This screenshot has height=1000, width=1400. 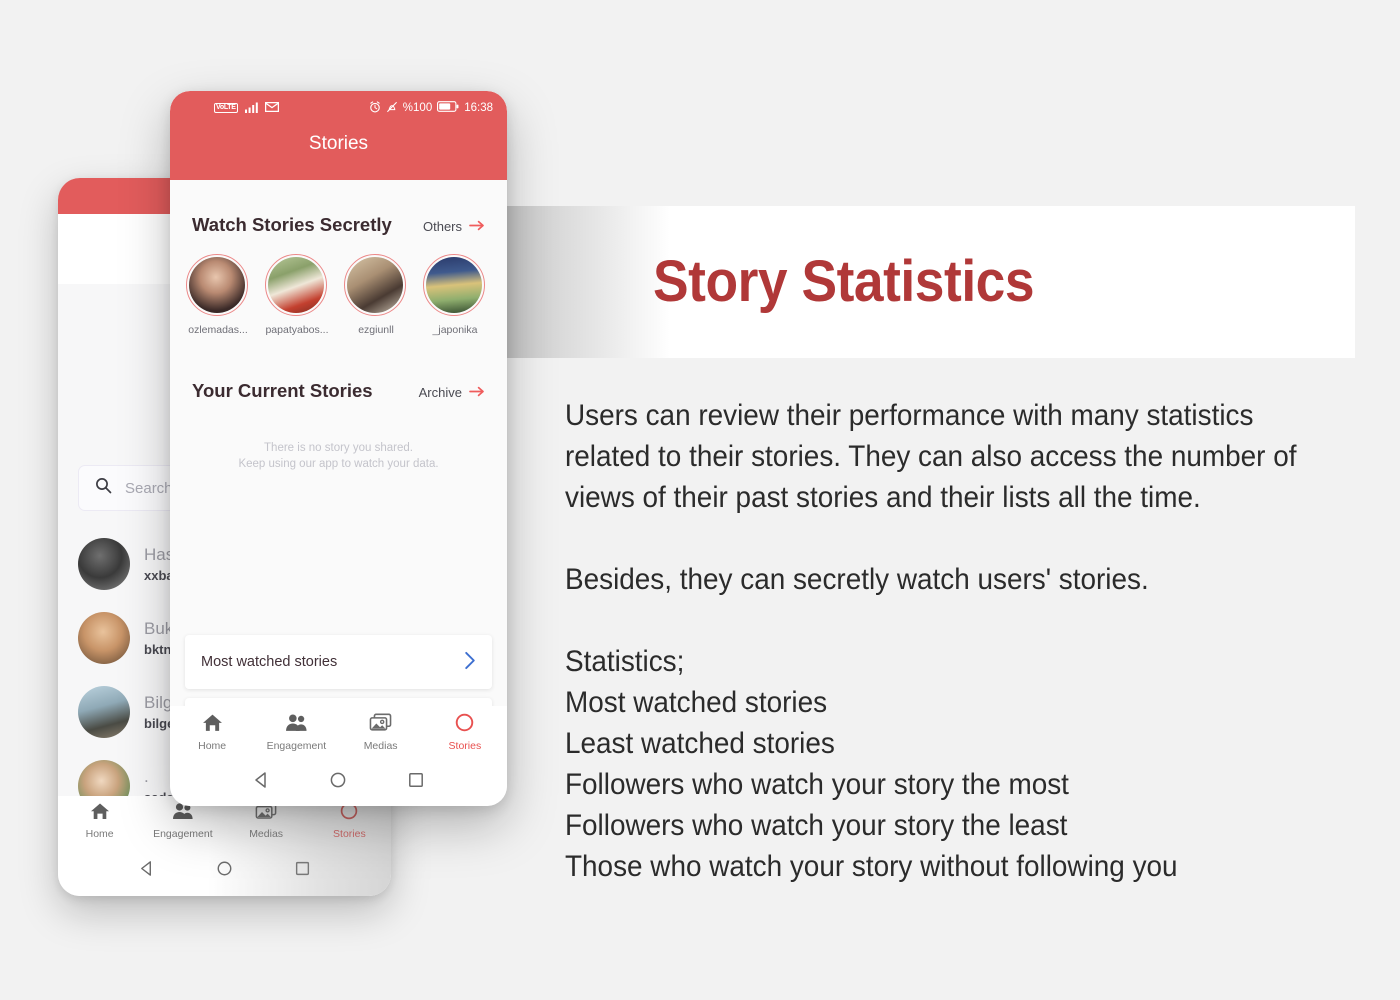 I want to click on battery-percent-label: %100, so click(x=417, y=108).